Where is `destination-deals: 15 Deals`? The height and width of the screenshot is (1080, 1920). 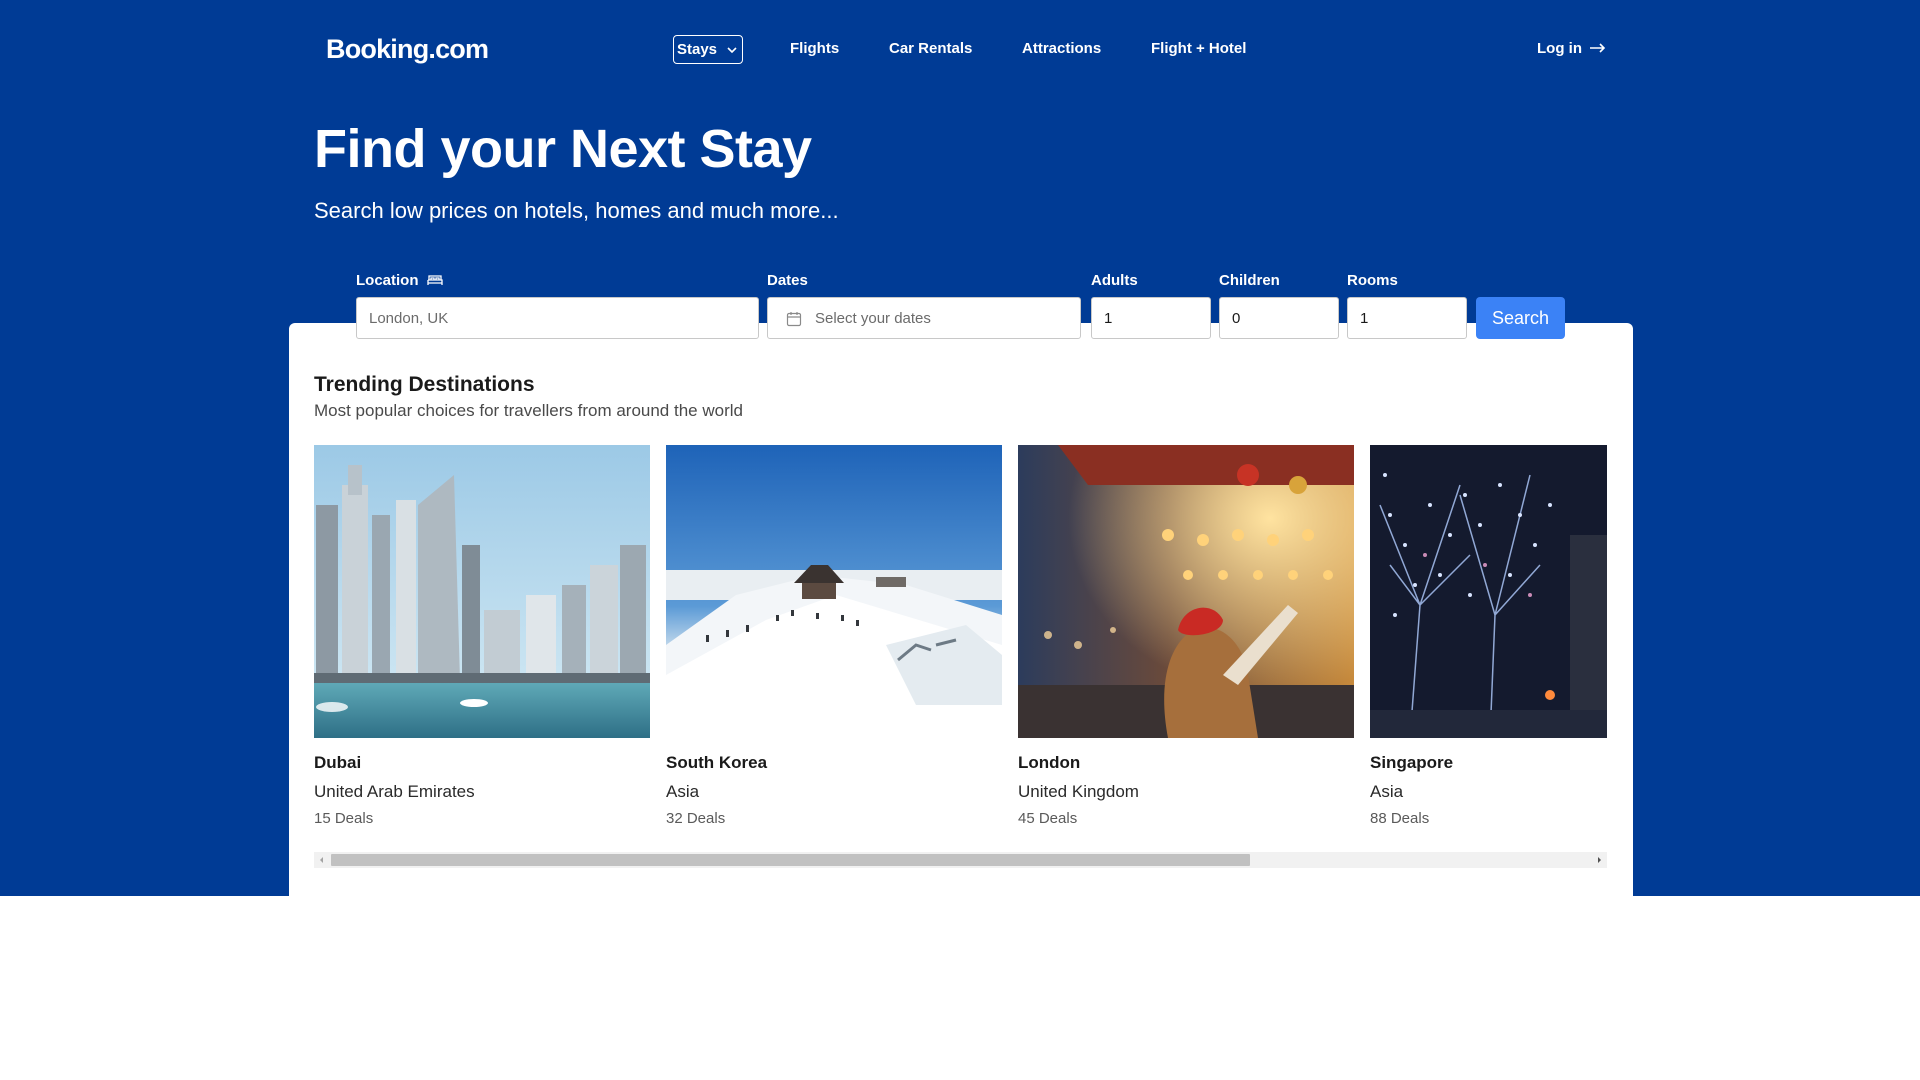 destination-deals: 15 Deals is located at coordinates (344, 818).